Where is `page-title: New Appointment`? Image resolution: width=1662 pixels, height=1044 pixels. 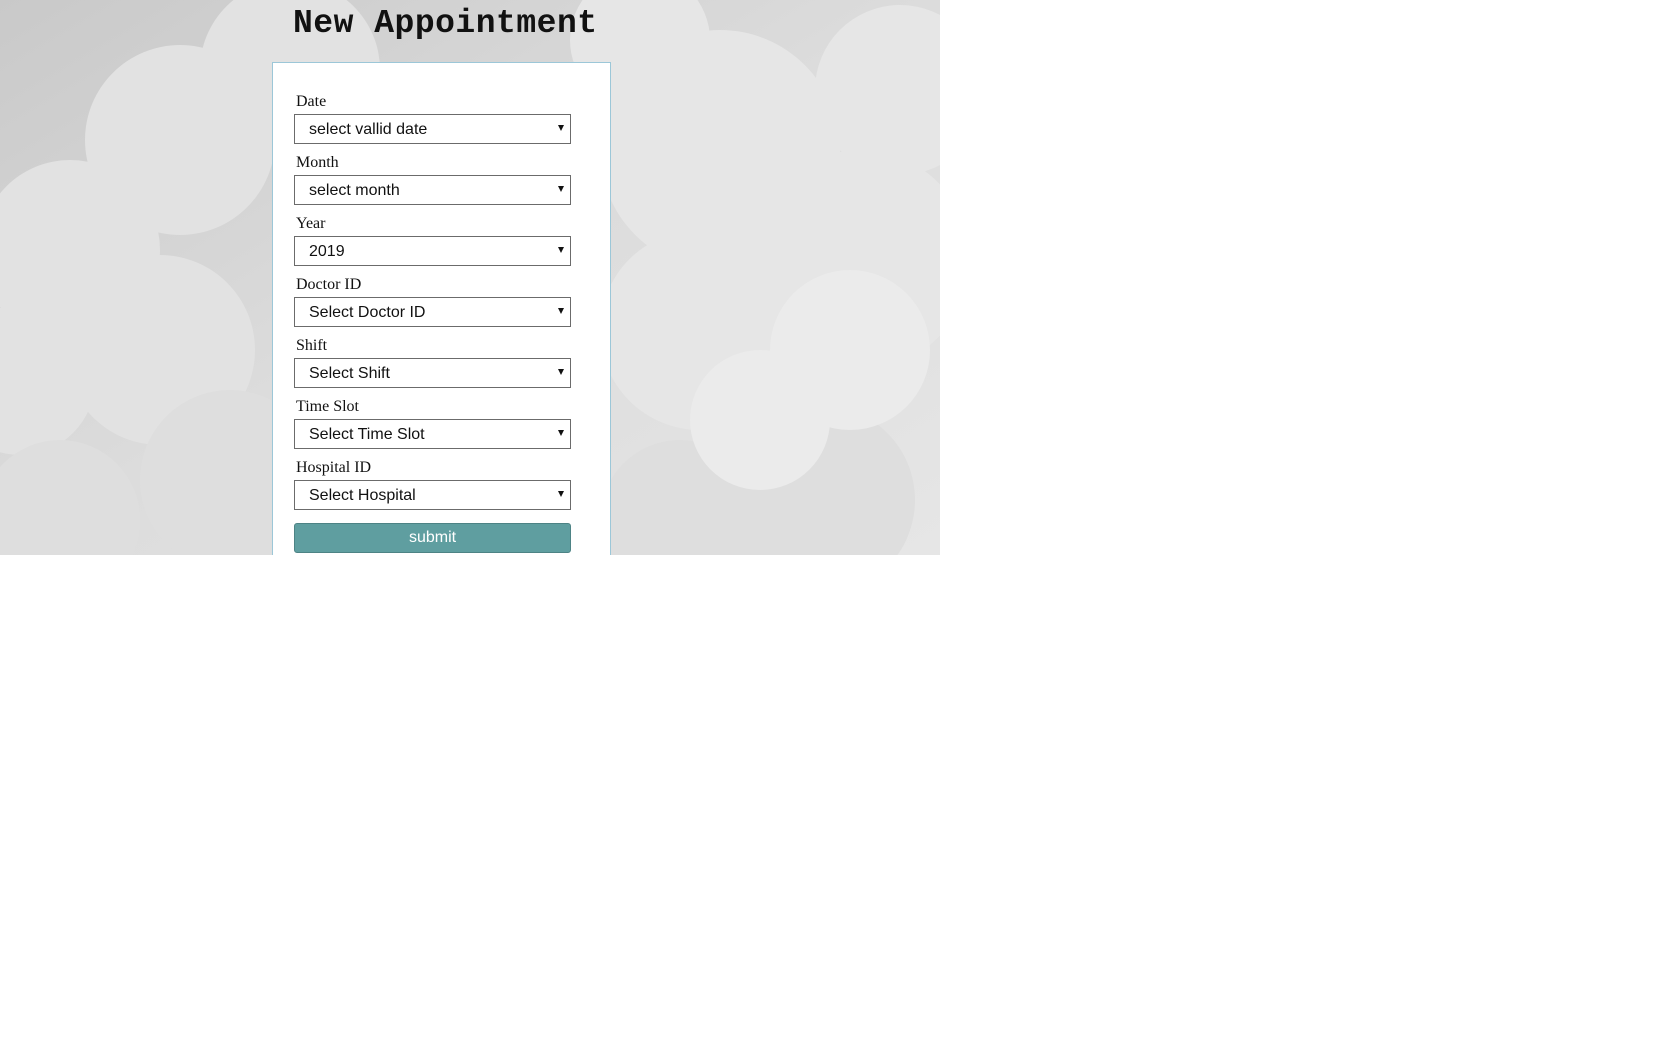 page-title: New Appointment is located at coordinates (445, 23).